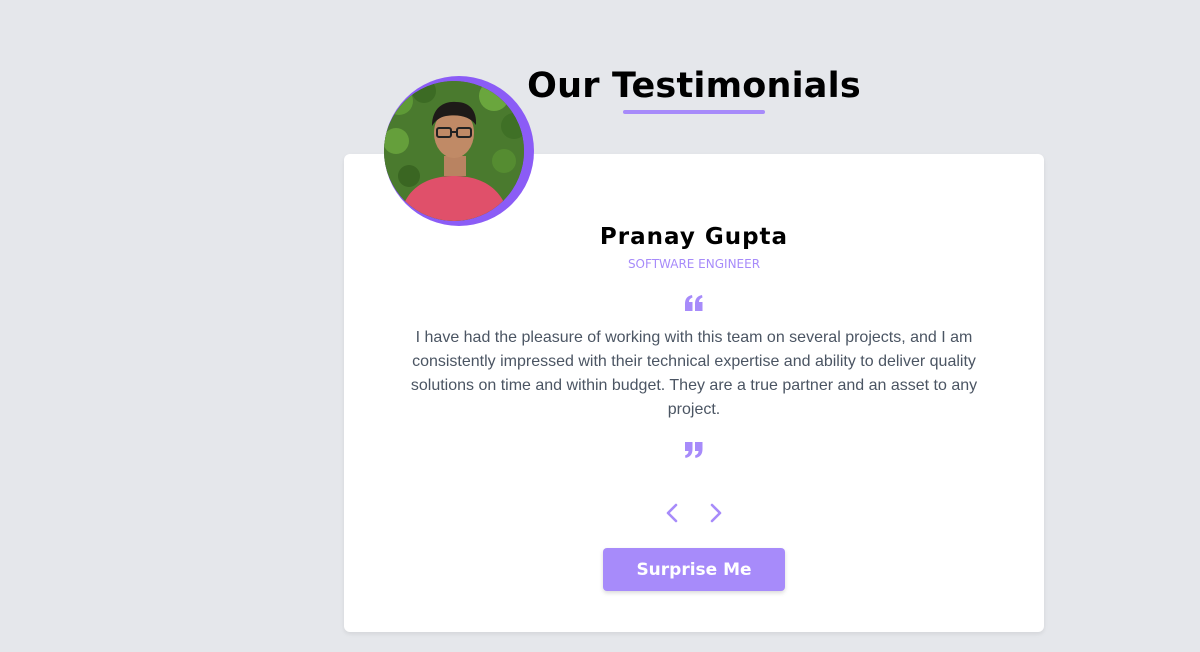  What do you see at coordinates (694, 86) in the screenshot?
I see `section-title: Our Testimonials` at bounding box center [694, 86].